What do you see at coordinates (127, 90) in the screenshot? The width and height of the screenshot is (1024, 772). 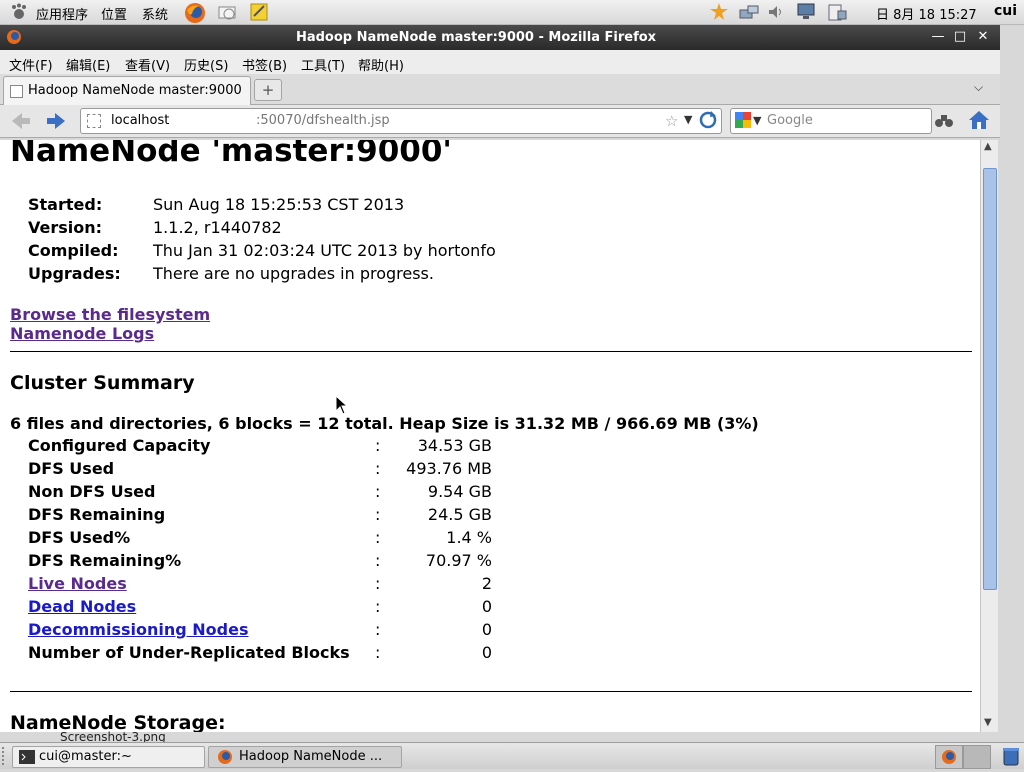 I see `tab-active: Hadoop NameNode master:9000` at bounding box center [127, 90].